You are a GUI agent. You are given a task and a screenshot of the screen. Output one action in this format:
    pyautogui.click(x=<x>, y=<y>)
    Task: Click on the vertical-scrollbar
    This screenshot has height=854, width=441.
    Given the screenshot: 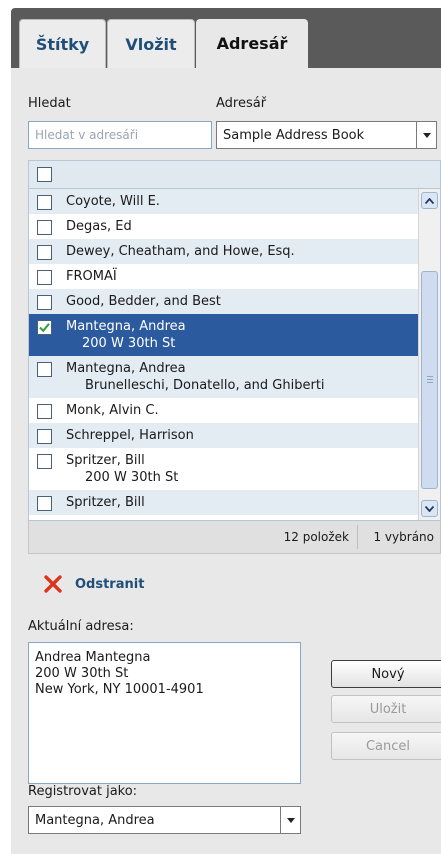 What is the action you would take?
    pyautogui.click(x=429, y=354)
    